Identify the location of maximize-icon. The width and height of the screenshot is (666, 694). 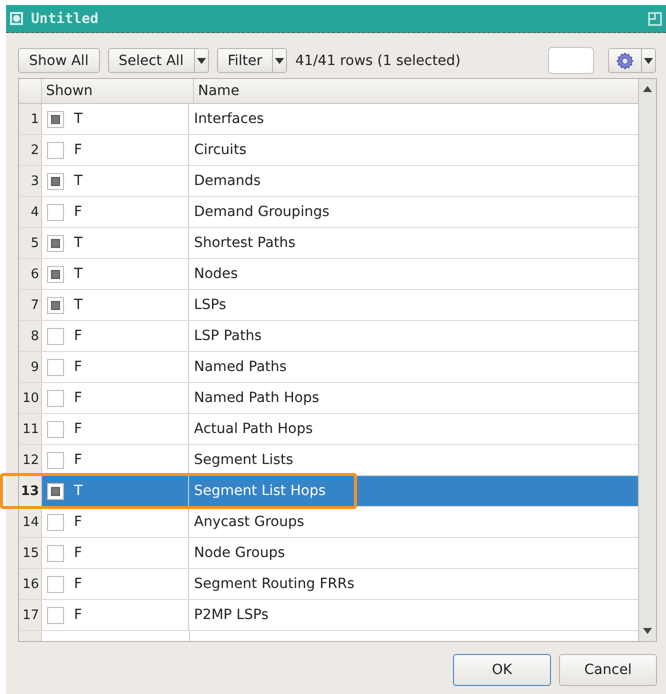
(655, 19).